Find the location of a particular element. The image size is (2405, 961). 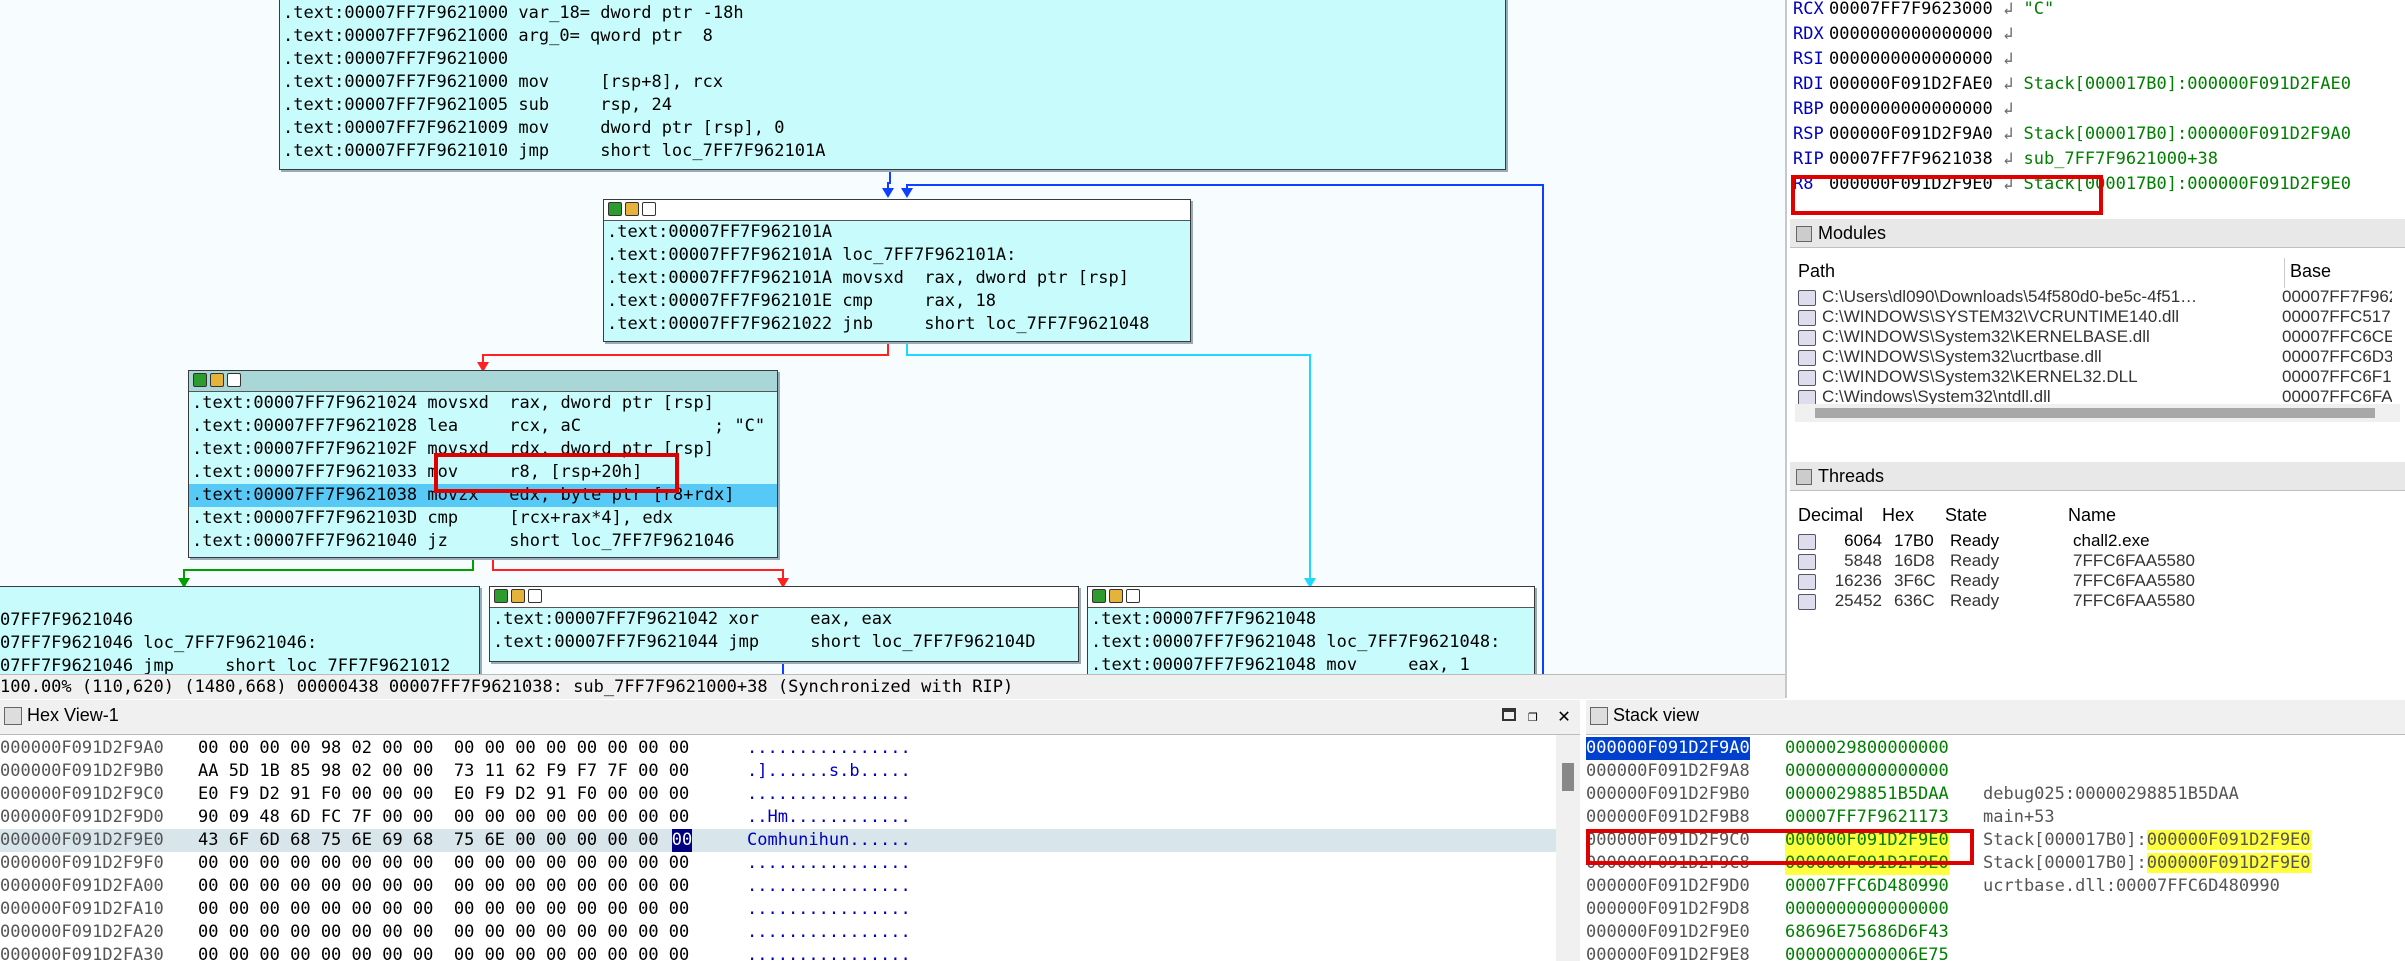

register-value: 000000F091D2FAE0 is located at coordinates (1916, 84).